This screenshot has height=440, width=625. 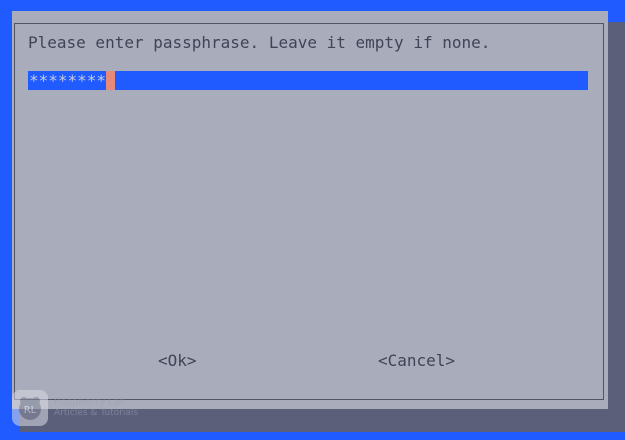 I want to click on logo-text: RL, so click(x=30, y=410).